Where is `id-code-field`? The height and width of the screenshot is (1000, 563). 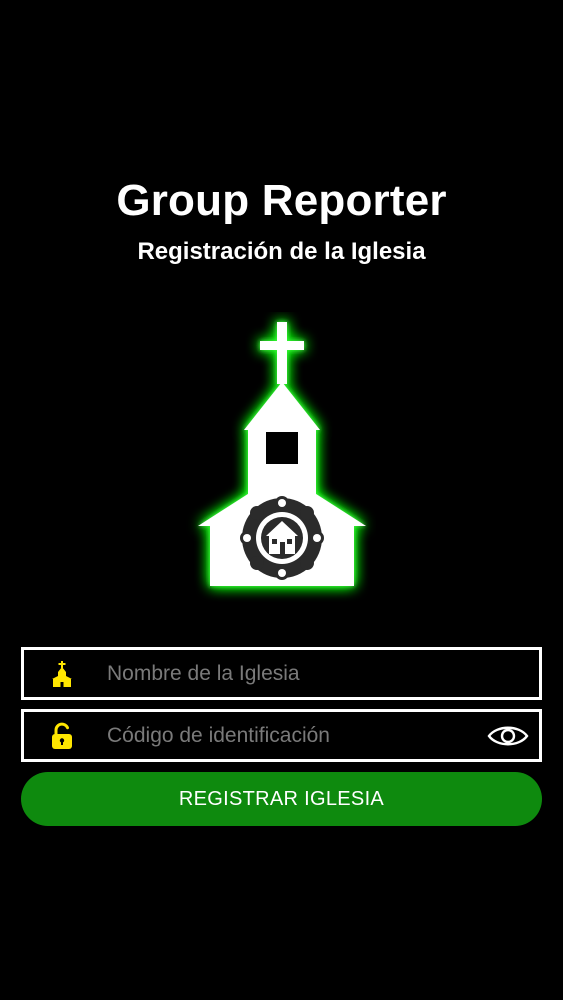 id-code-field is located at coordinates (281, 735).